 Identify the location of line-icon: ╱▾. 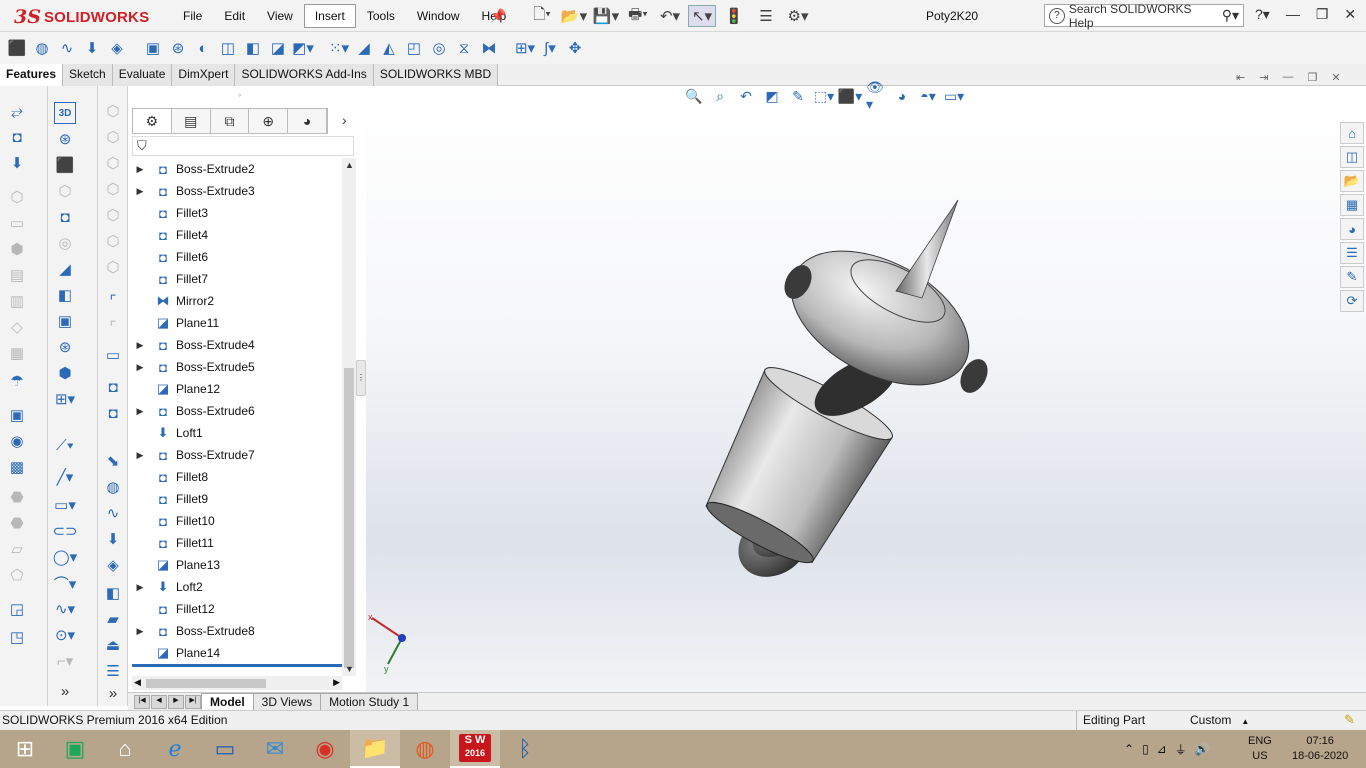
(65, 477).